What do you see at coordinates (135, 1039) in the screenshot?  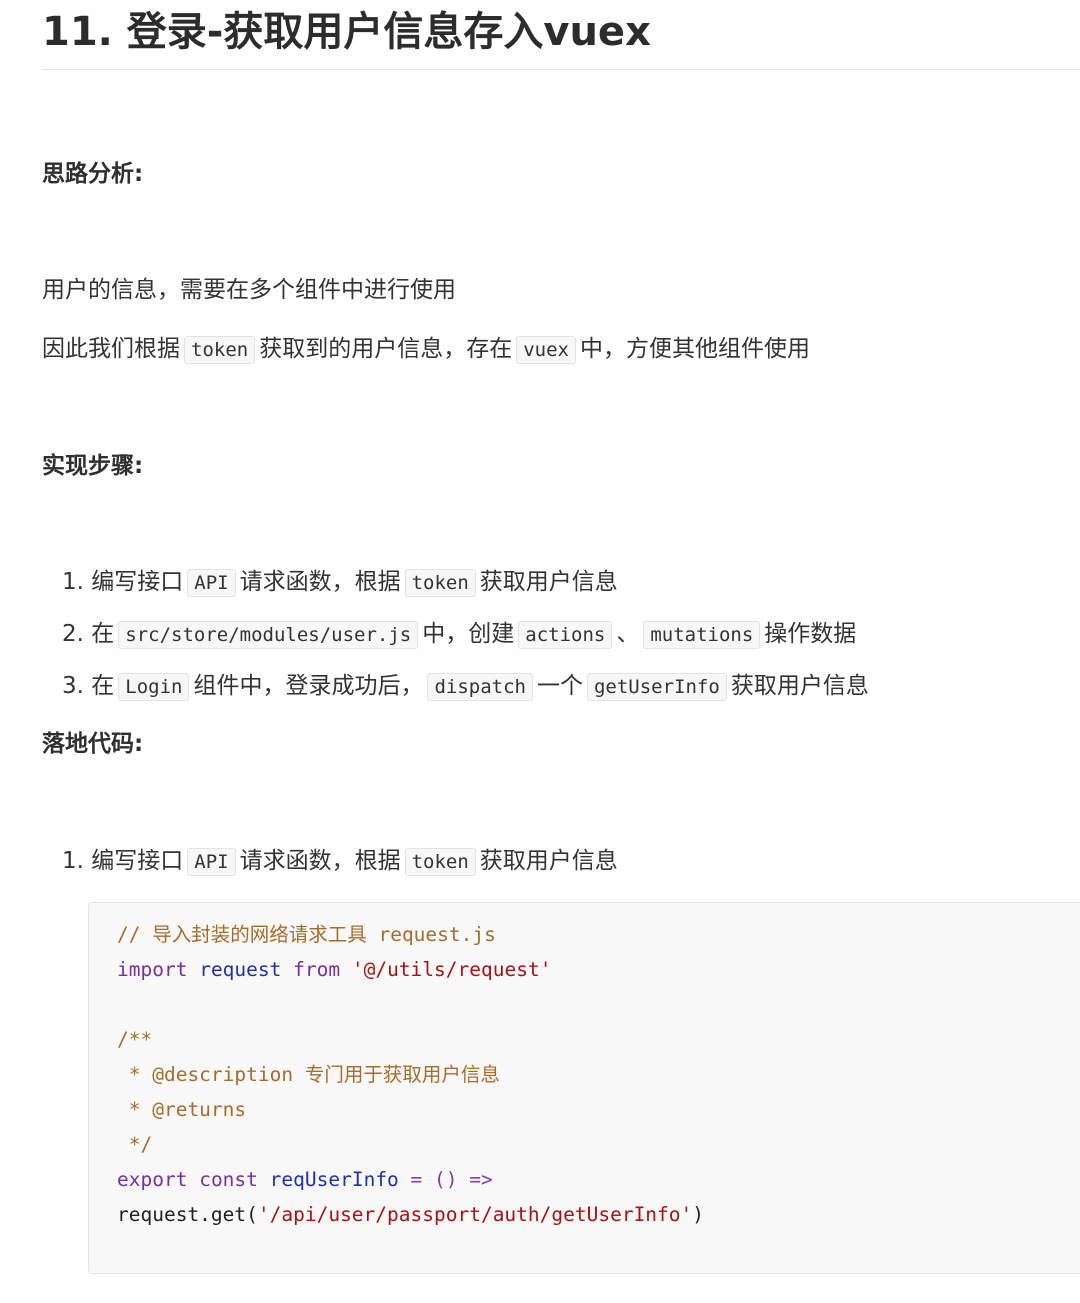 I see `code-comment: /**` at bounding box center [135, 1039].